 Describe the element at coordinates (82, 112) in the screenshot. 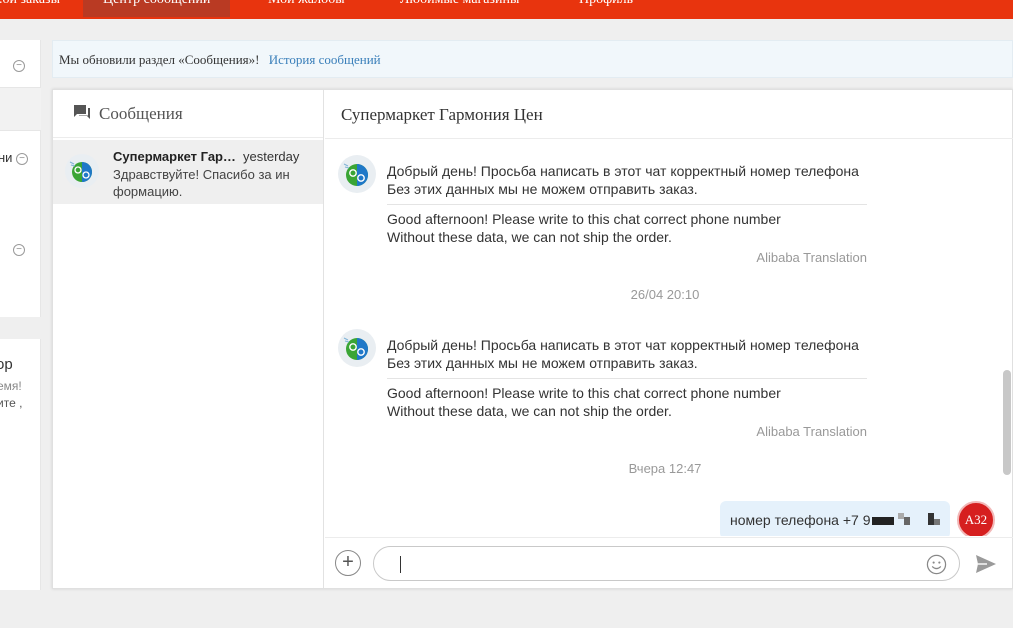

I see `message-icon` at that location.